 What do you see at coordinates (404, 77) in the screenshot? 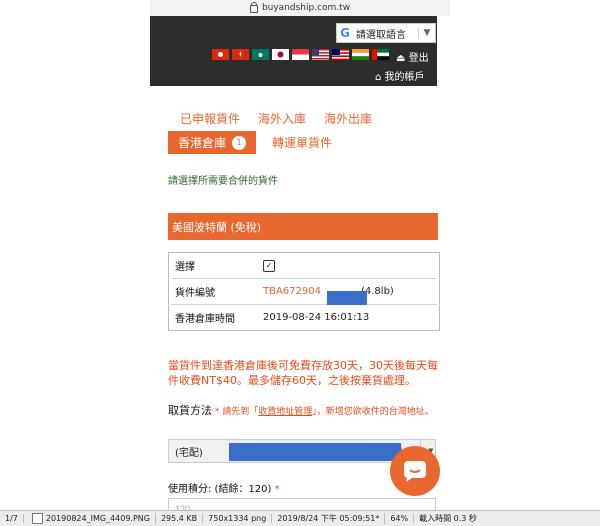
I see `my-account-label: 我的帳戶` at bounding box center [404, 77].